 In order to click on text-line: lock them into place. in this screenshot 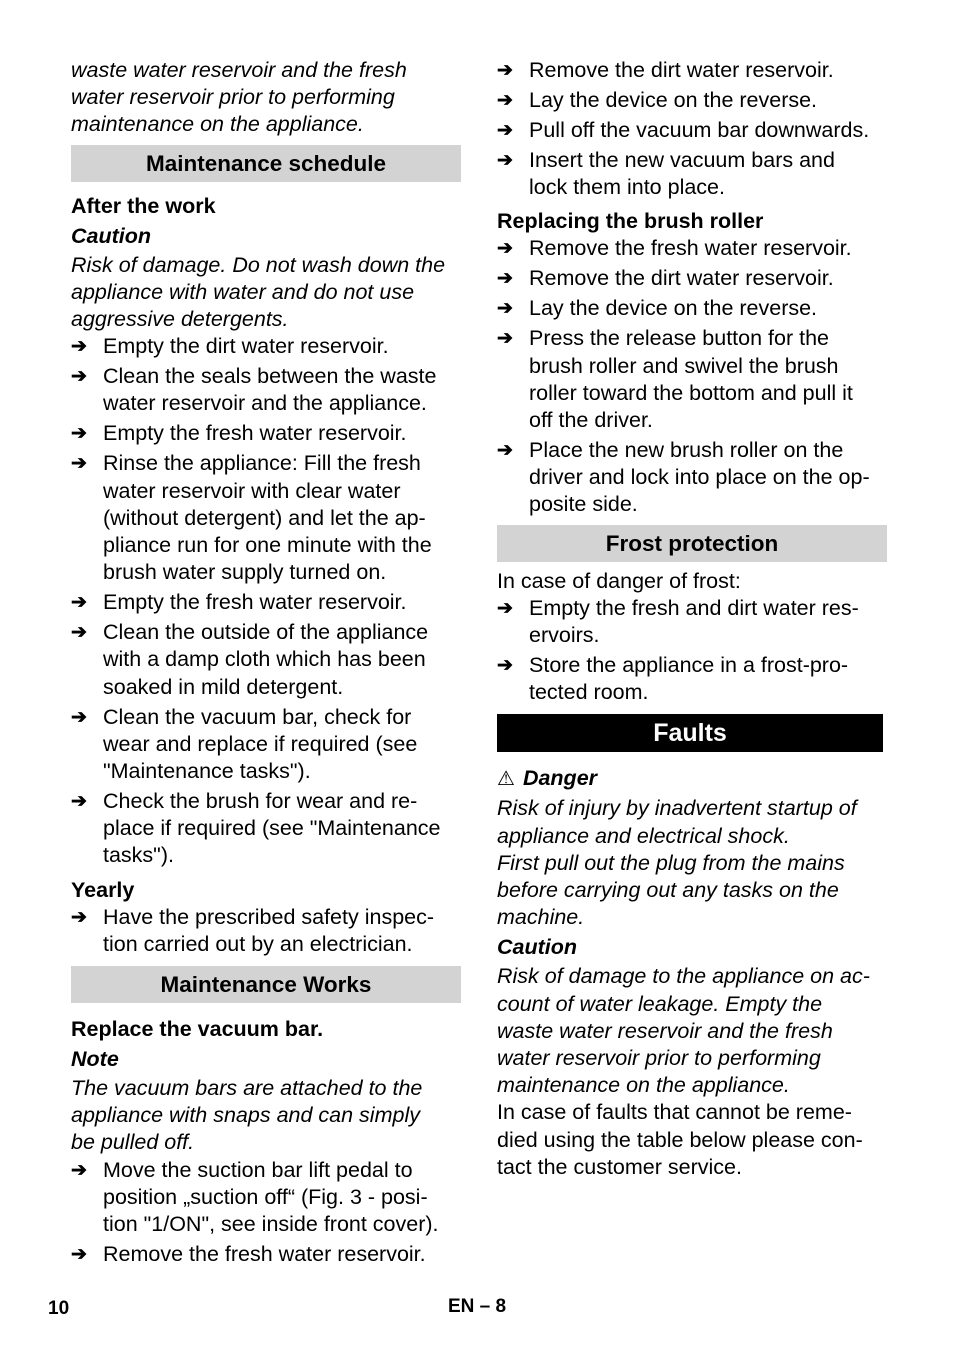, I will do `click(627, 187)`.